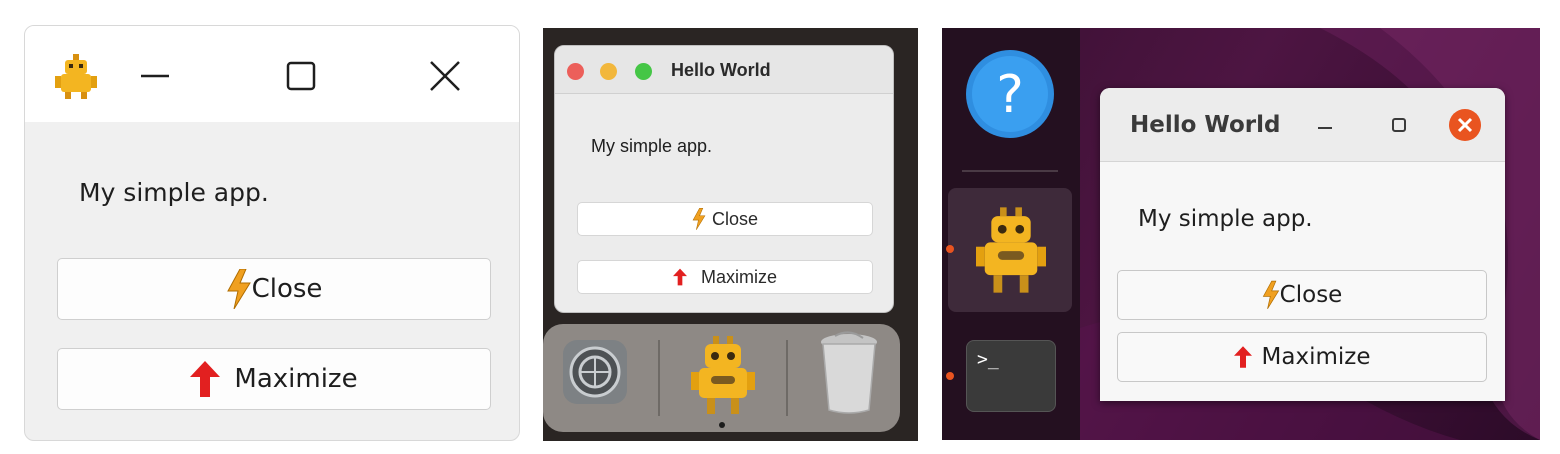 The image size is (1560, 454). Describe the element at coordinates (988, 359) in the screenshot. I see `terminal-prompt: >_` at that location.